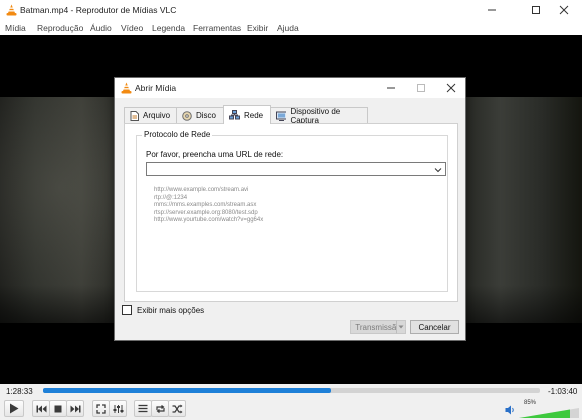 Image resolution: width=582 pixels, height=420 pixels. I want to click on network-url-combobox, so click(296, 169).